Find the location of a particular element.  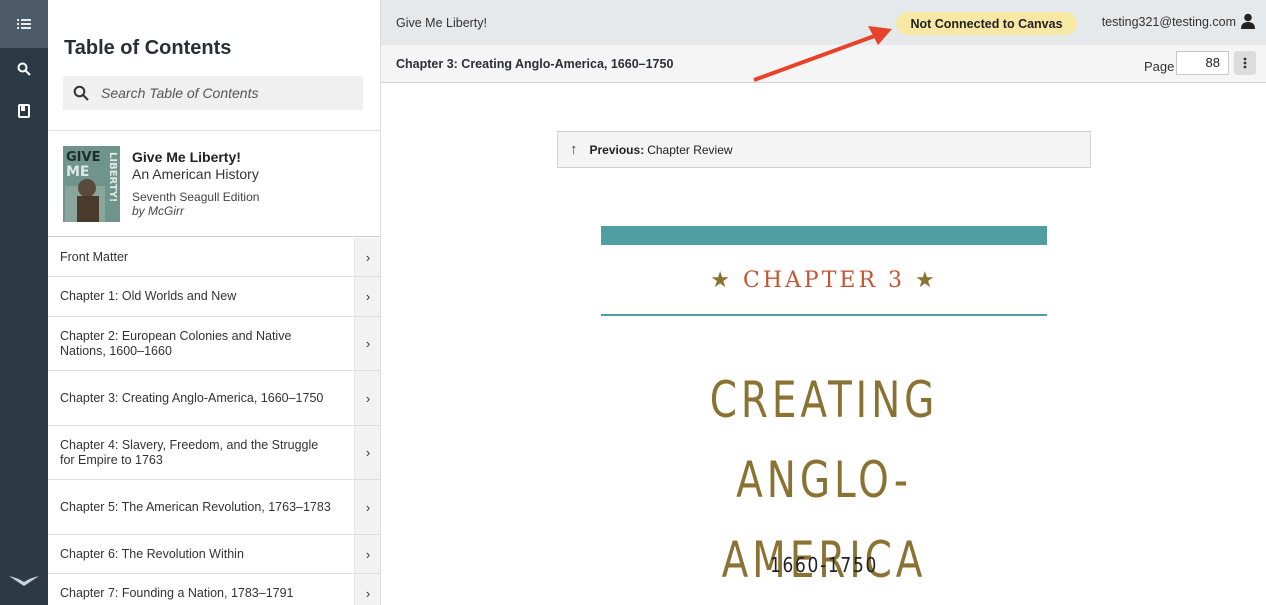

toc-item-front-matter: Front Matter › is located at coordinates (214, 257).